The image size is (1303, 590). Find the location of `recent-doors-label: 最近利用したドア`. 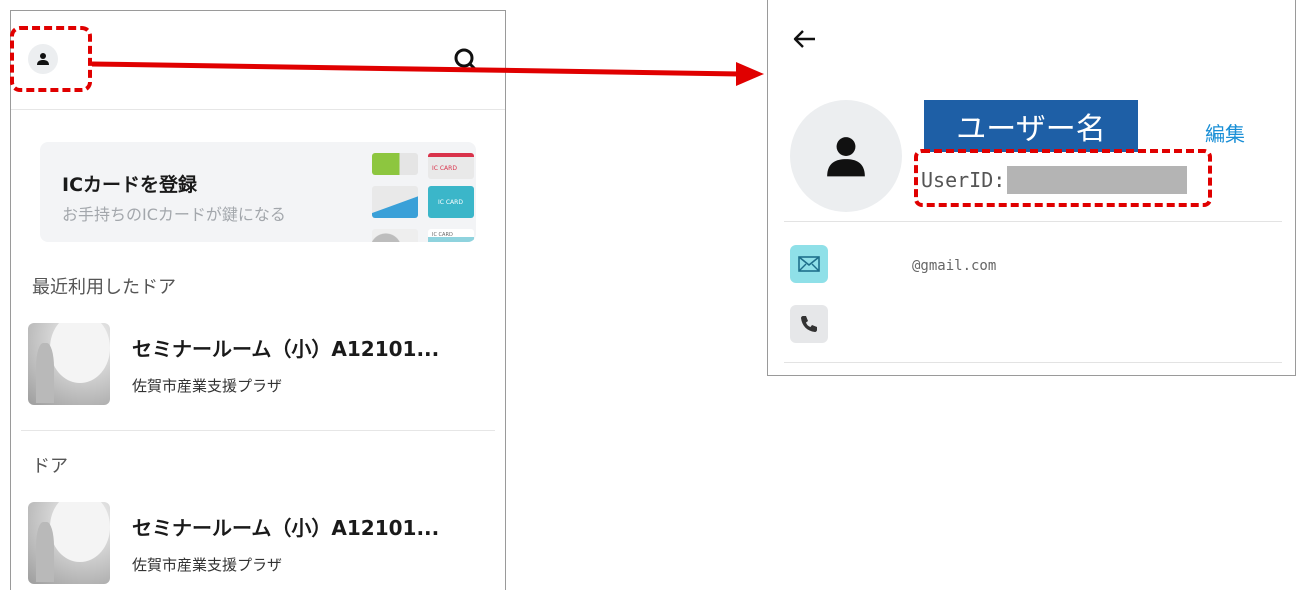

recent-doors-label: 最近利用したドア is located at coordinates (104, 287).